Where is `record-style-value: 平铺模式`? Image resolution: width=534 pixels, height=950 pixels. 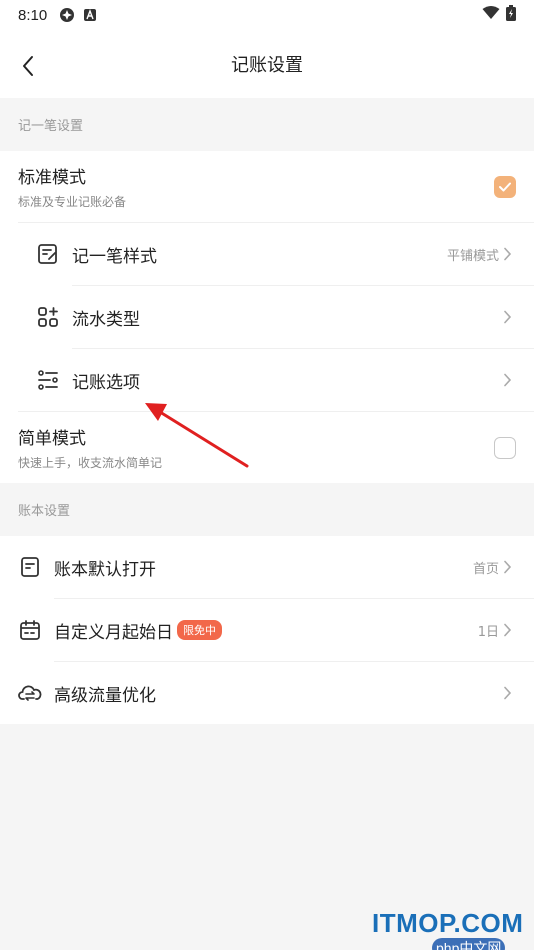 record-style-value: 平铺模式 is located at coordinates (472, 256).